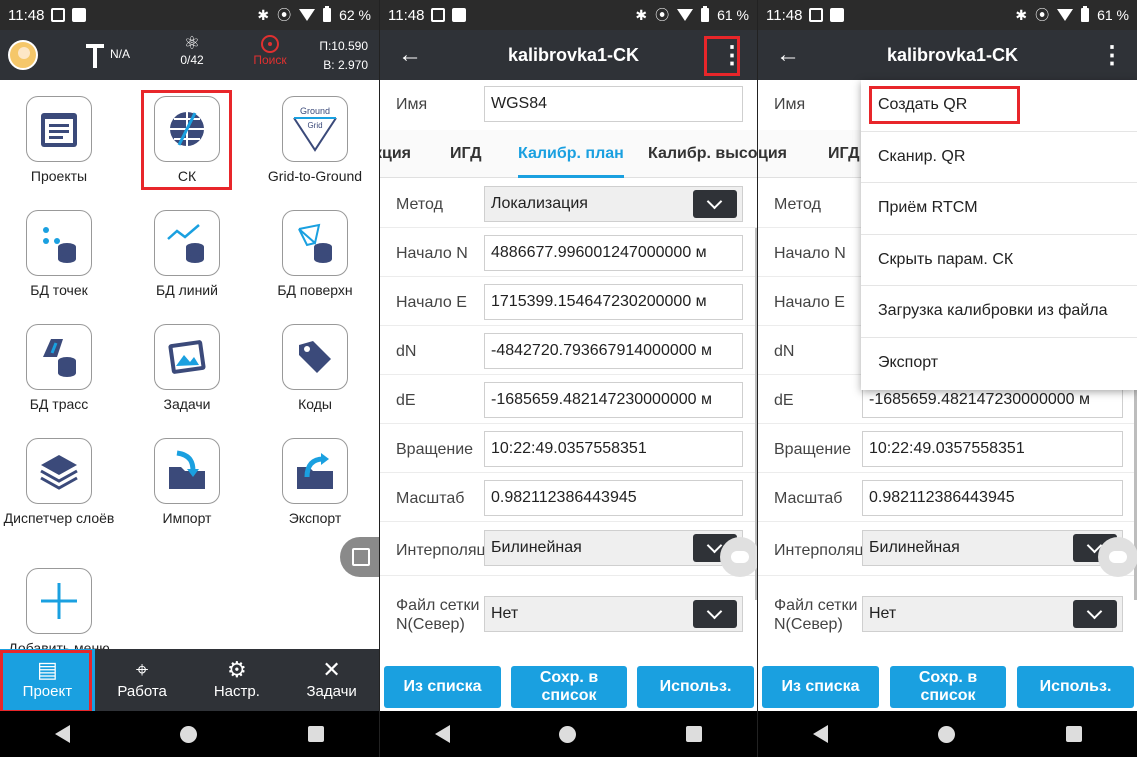 Image resolution: width=1137 pixels, height=757 pixels. What do you see at coordinates (999, 312) in the screenshot?
I see `menu-item-load-calibration: Загрузка калибровки из файла` at bounding box center [999, 312].